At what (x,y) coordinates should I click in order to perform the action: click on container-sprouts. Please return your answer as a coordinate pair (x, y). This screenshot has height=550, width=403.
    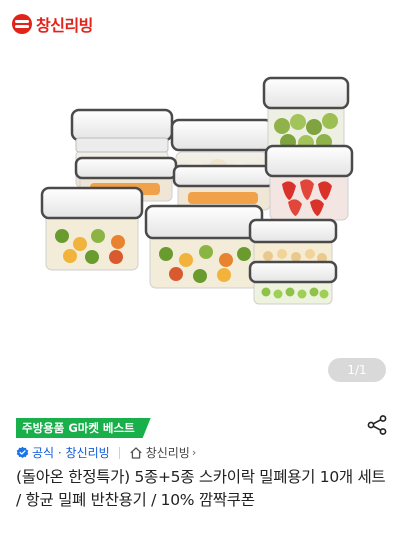
    Looking at the image, I should click on (306, 116).